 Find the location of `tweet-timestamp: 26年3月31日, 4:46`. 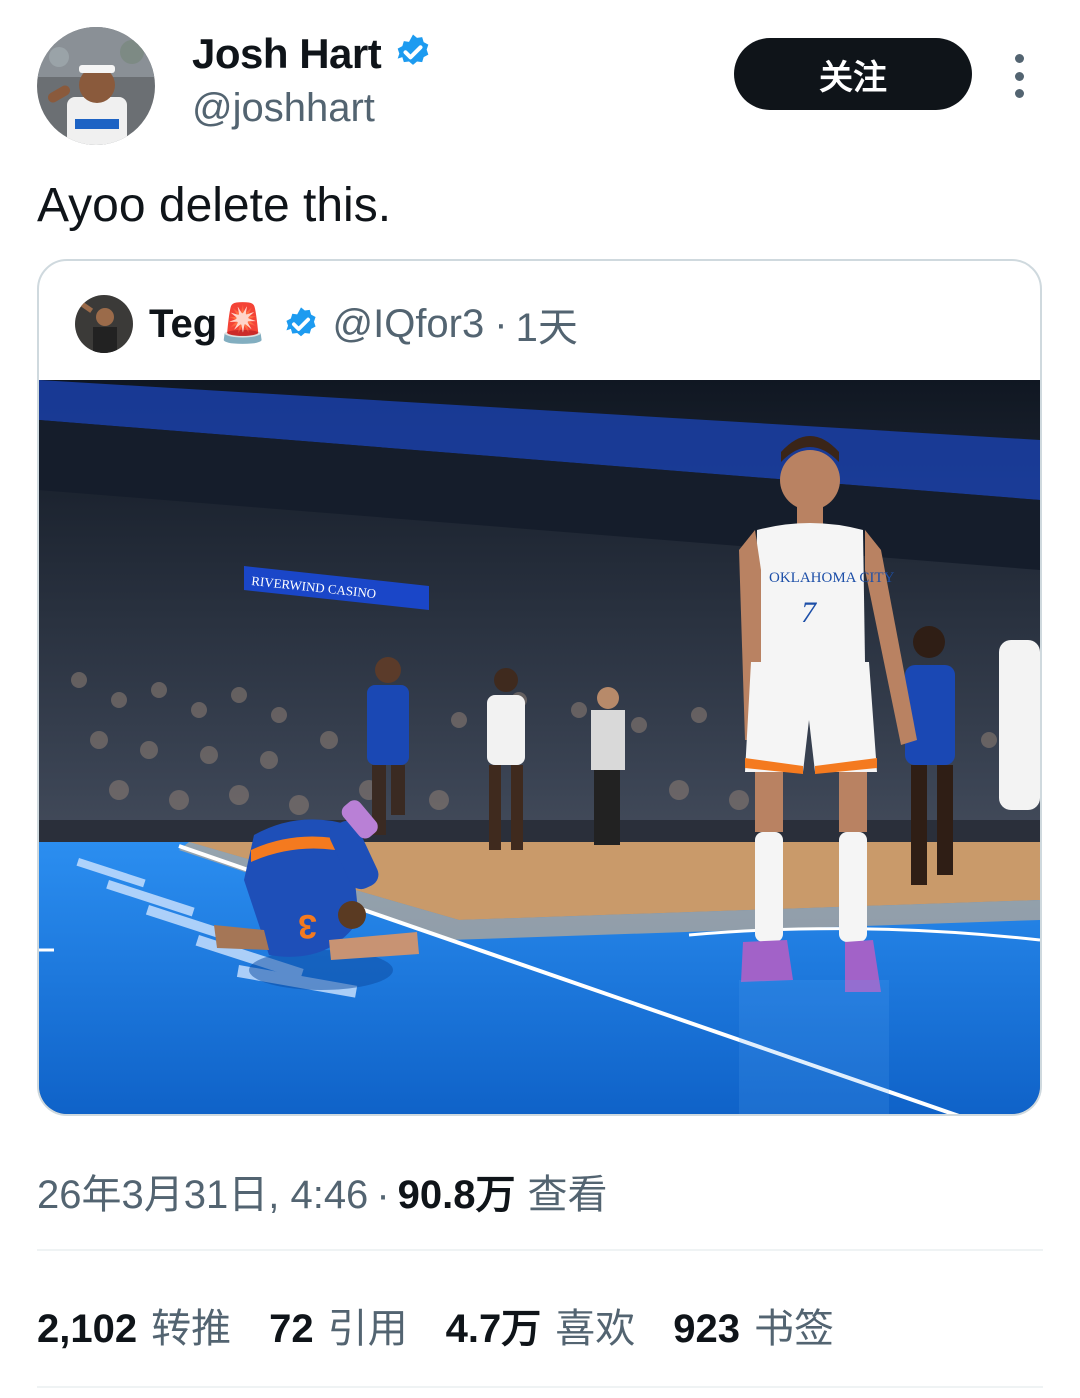

tweet-timestamp: 26年3月31日, 4:46 is located at coordinates (202, 1191).